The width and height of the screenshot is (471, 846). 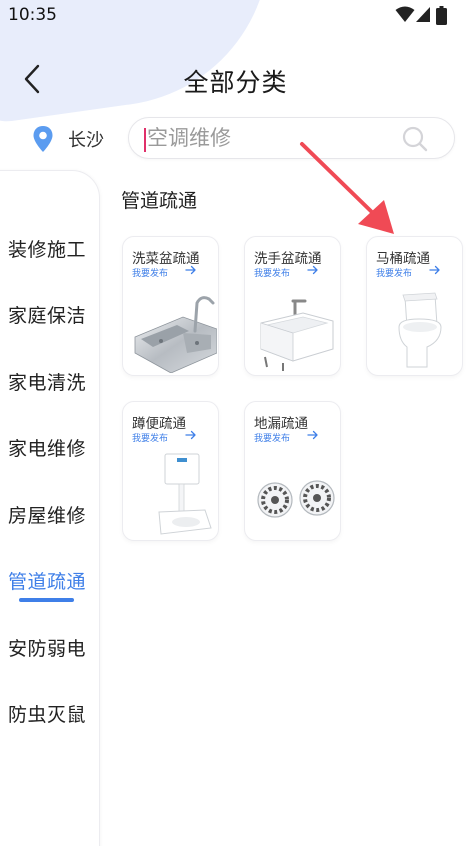 I want to click on sidebar-item-cleaning: 家庭保洁, so click(x=51, y=313).